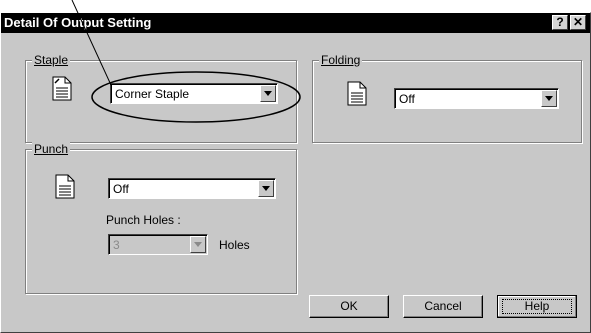 The height and width of the screenshot is (333, 591). Describe the element at coordinates (91, 43) in the screenshot. I see `callout-pointer-line` at that location.